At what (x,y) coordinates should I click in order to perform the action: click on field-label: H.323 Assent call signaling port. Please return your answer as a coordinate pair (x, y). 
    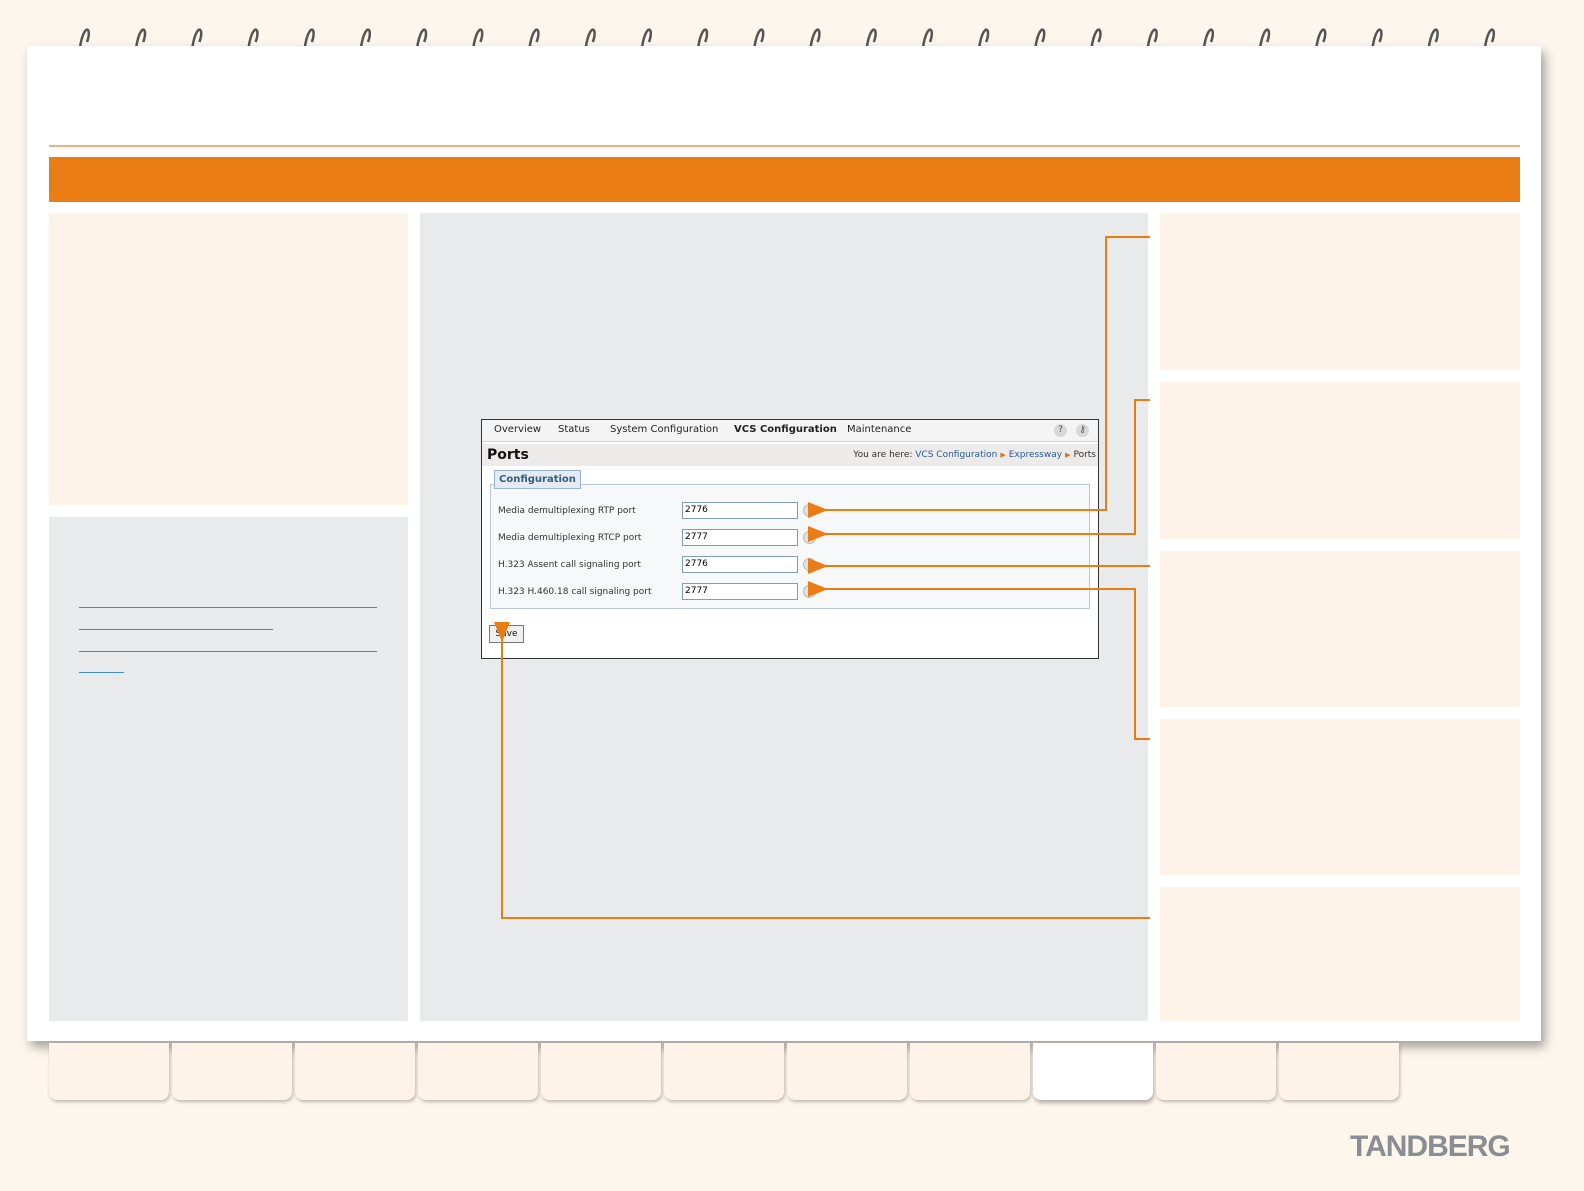
    Looking at the image, I should click on (569, 565).